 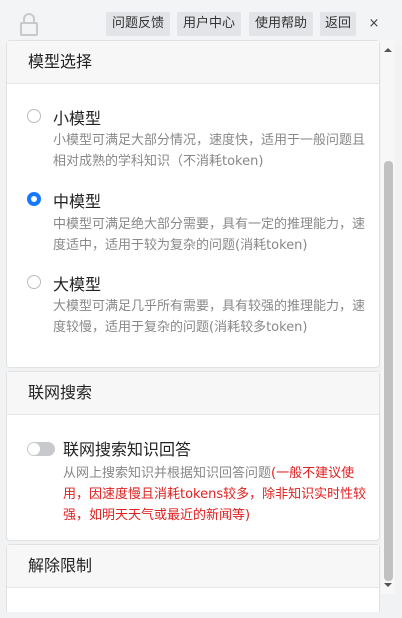 I want to click on web-search-toggle, so click(x=41, y=449).